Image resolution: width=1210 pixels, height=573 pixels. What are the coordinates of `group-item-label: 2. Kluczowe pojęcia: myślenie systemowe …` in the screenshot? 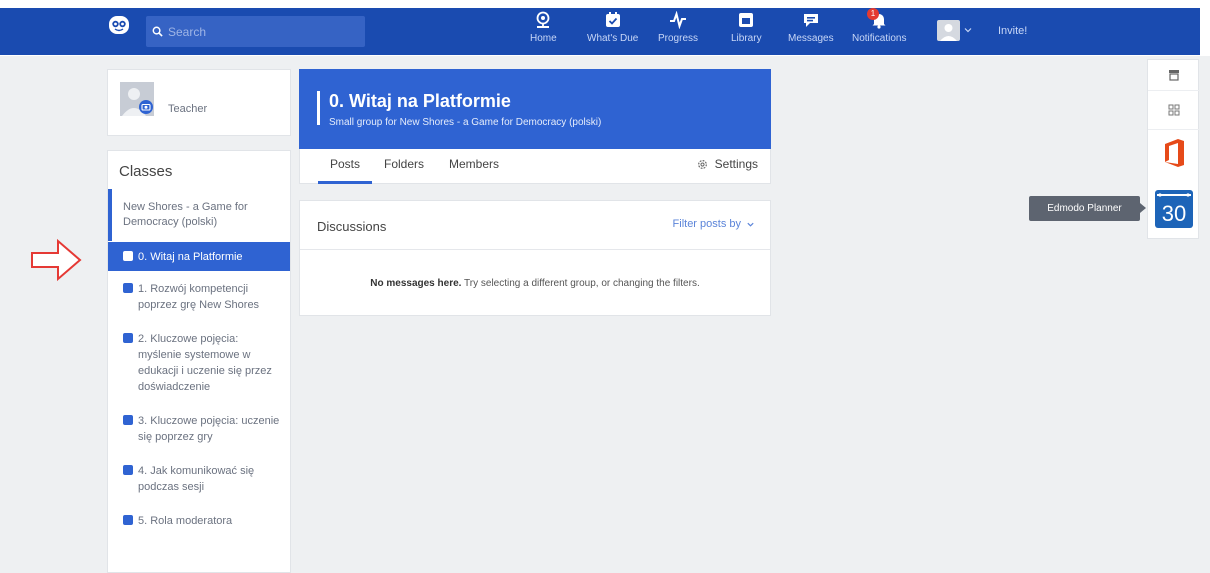 It's located at (205, 363).